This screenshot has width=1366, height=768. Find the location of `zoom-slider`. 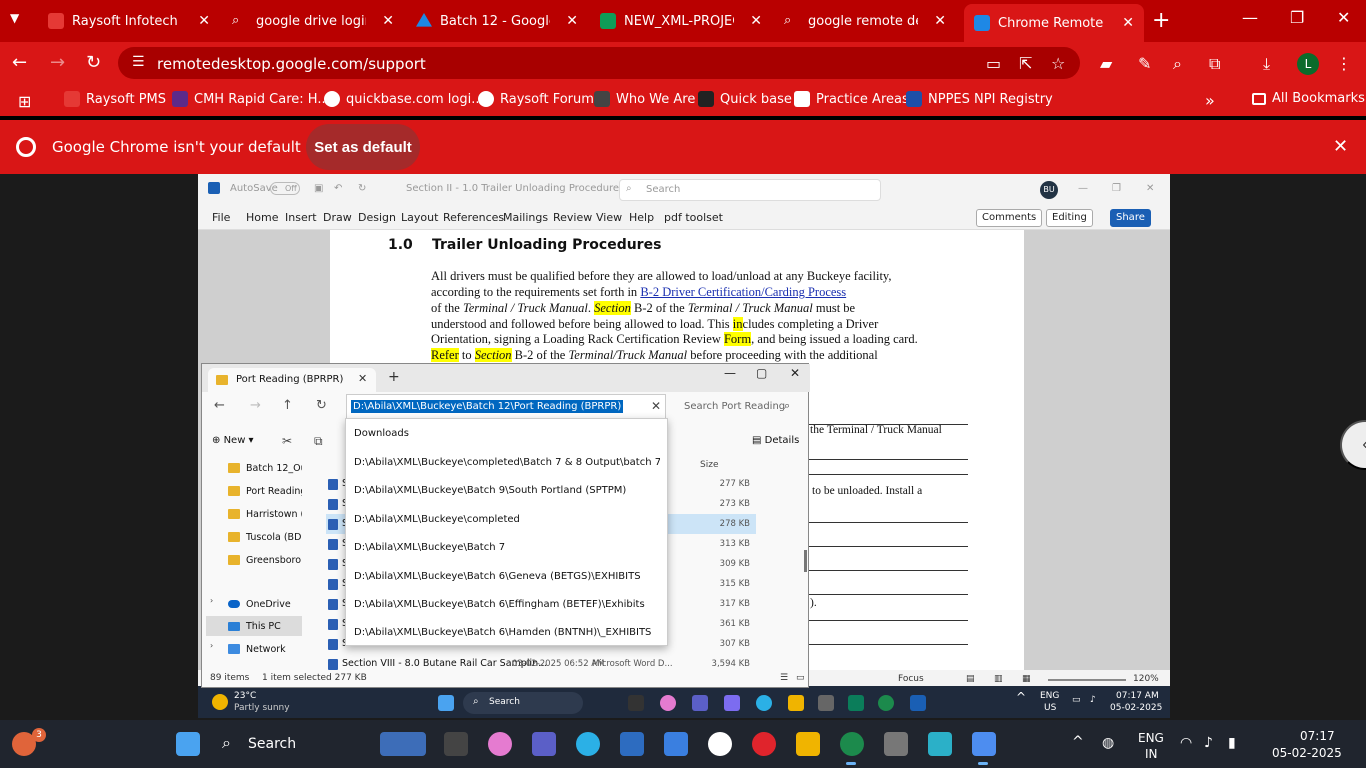

zoom-slider is located at coordinates (1087, 680).